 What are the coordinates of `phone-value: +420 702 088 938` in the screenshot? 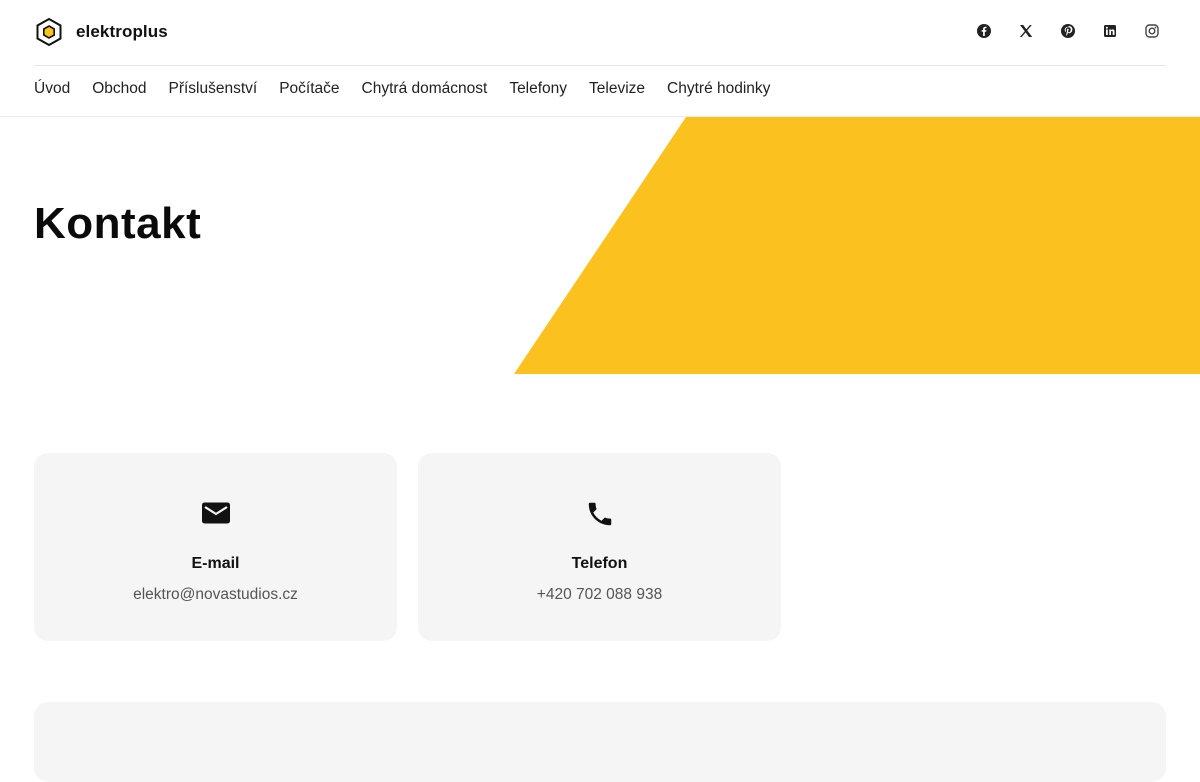 It's located at (599, 595).